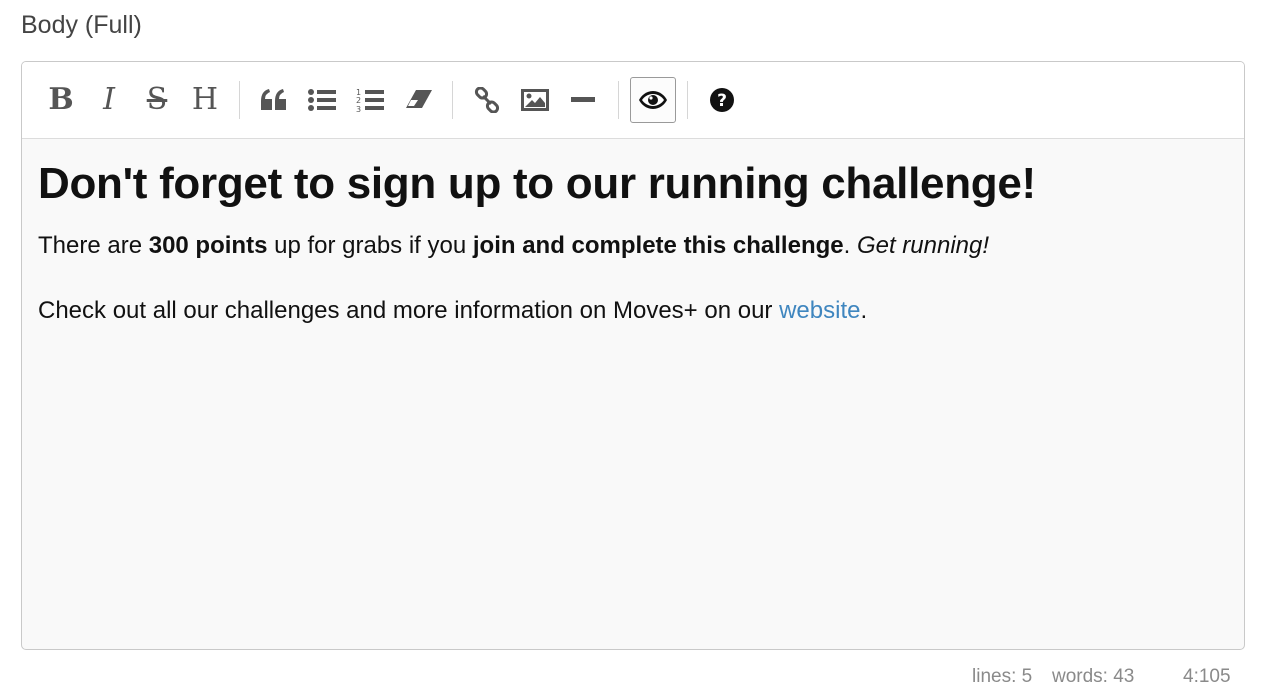 Image resolution: width=1266 pixels, height=700 pixels. I want to click on text-segment: There are, so click(93, 245).